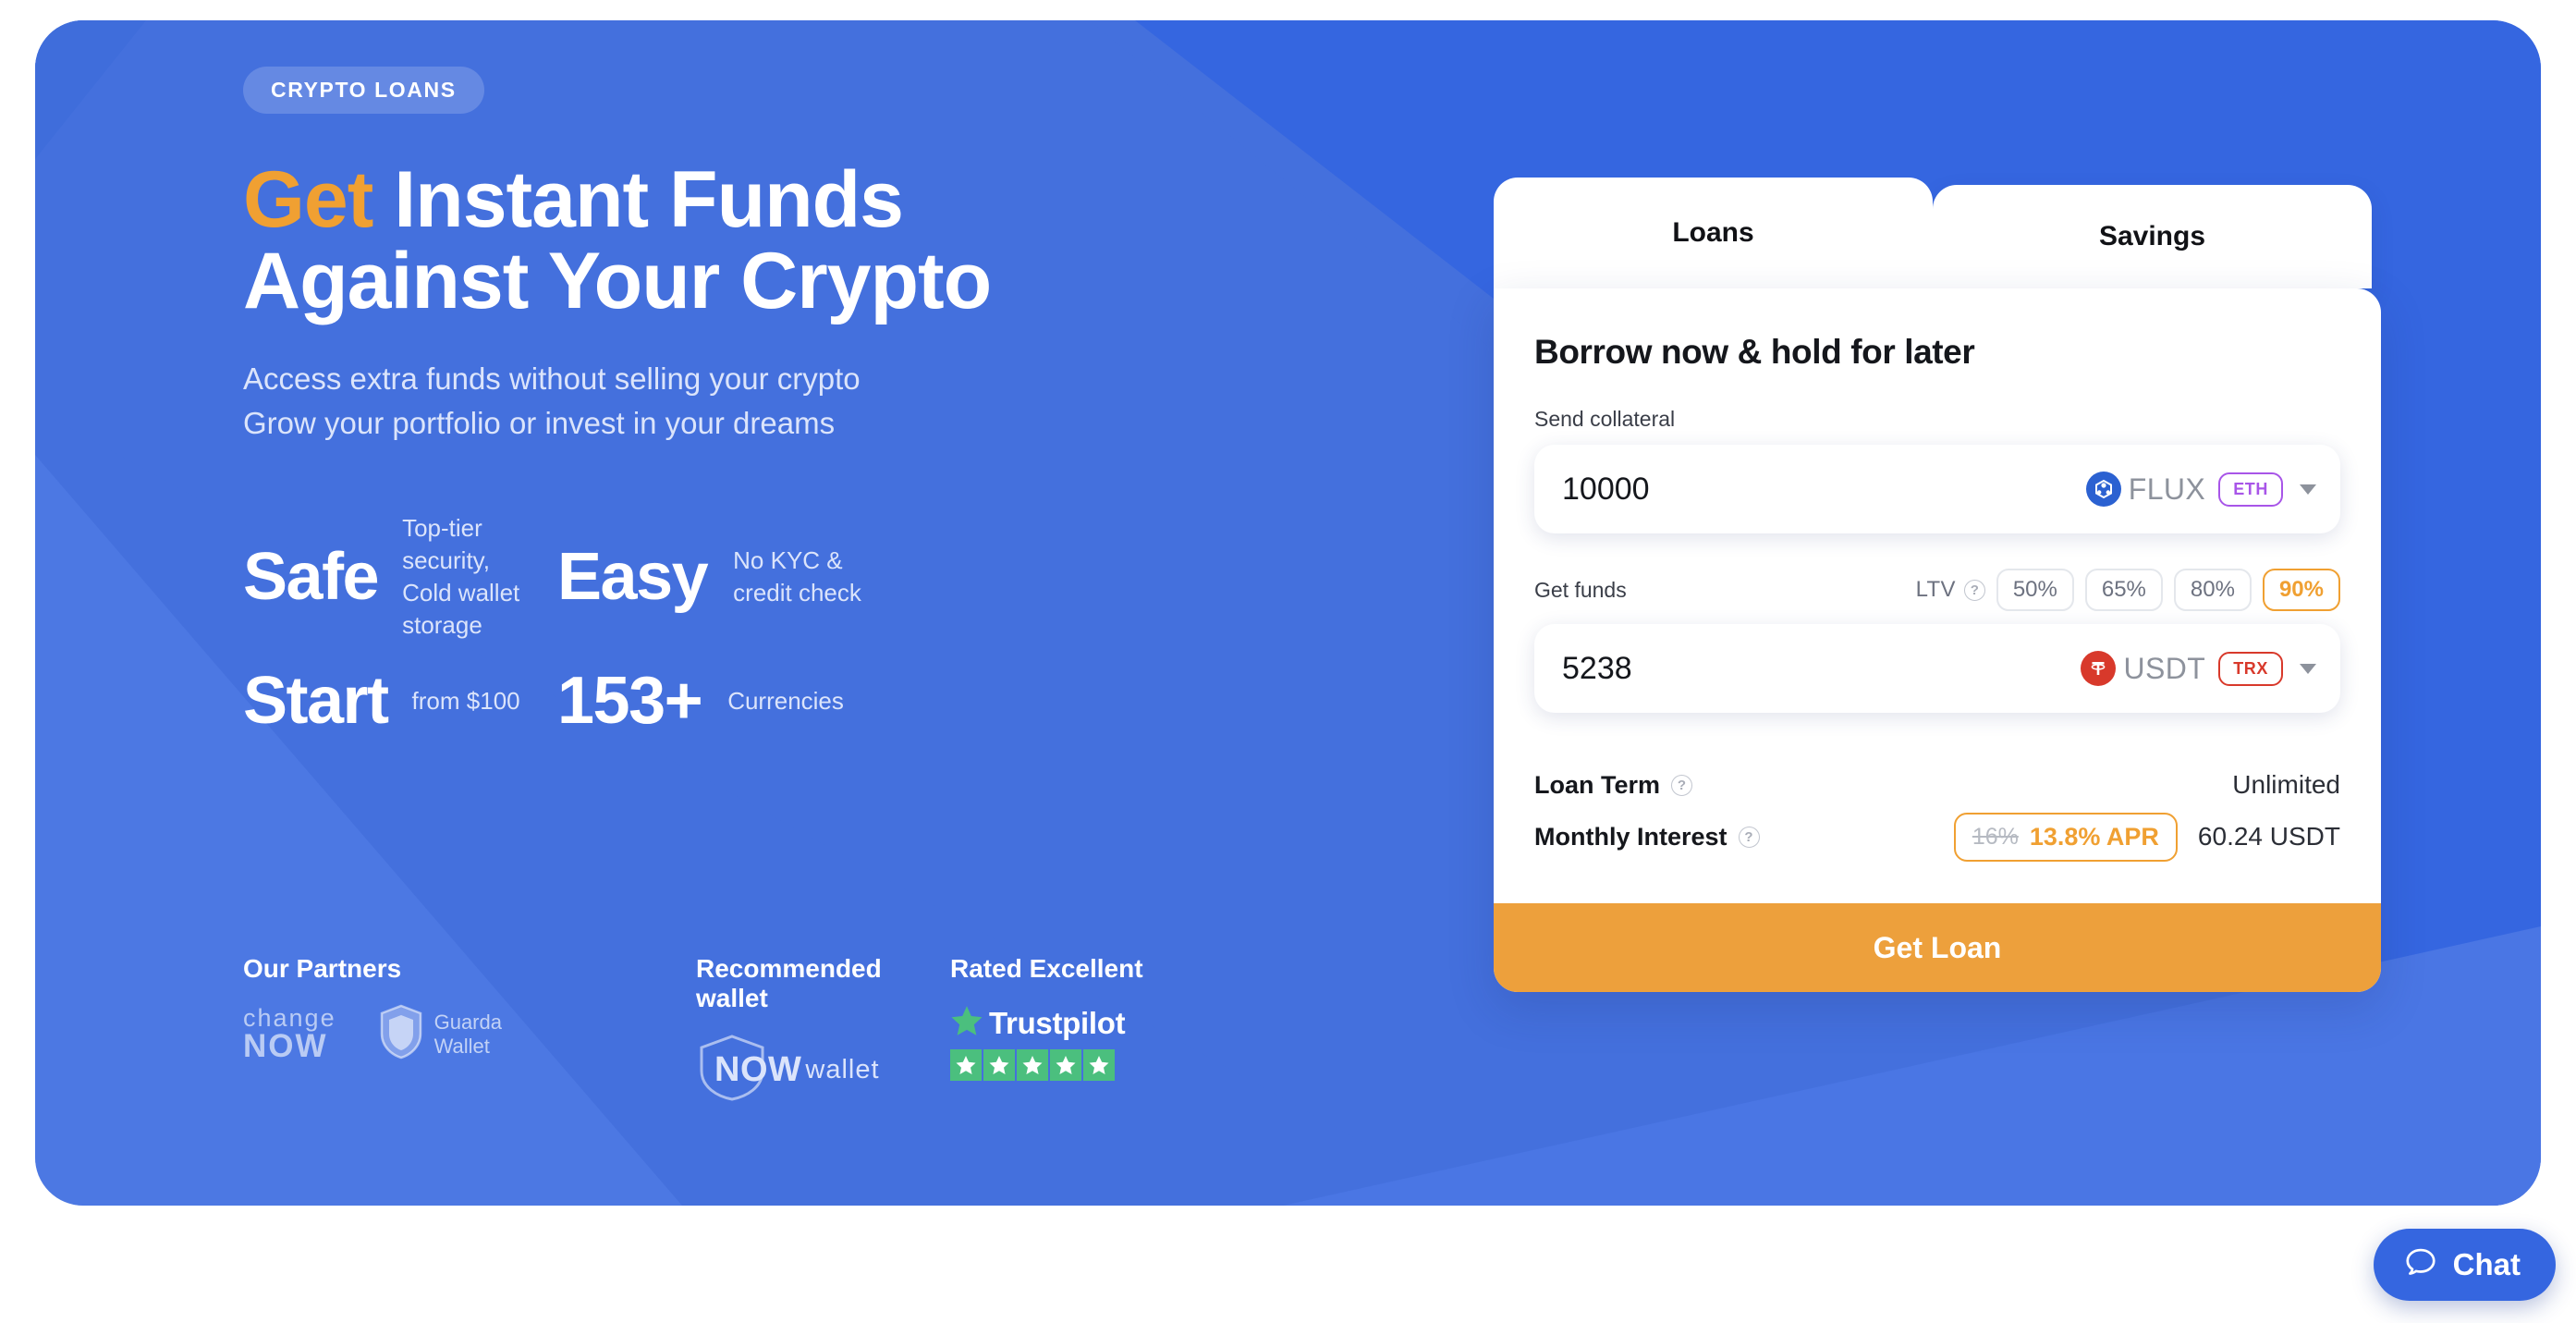  I want to click on ltv-selector: LTV ? 50% 65% 80% 90%, so click(2128, 590).